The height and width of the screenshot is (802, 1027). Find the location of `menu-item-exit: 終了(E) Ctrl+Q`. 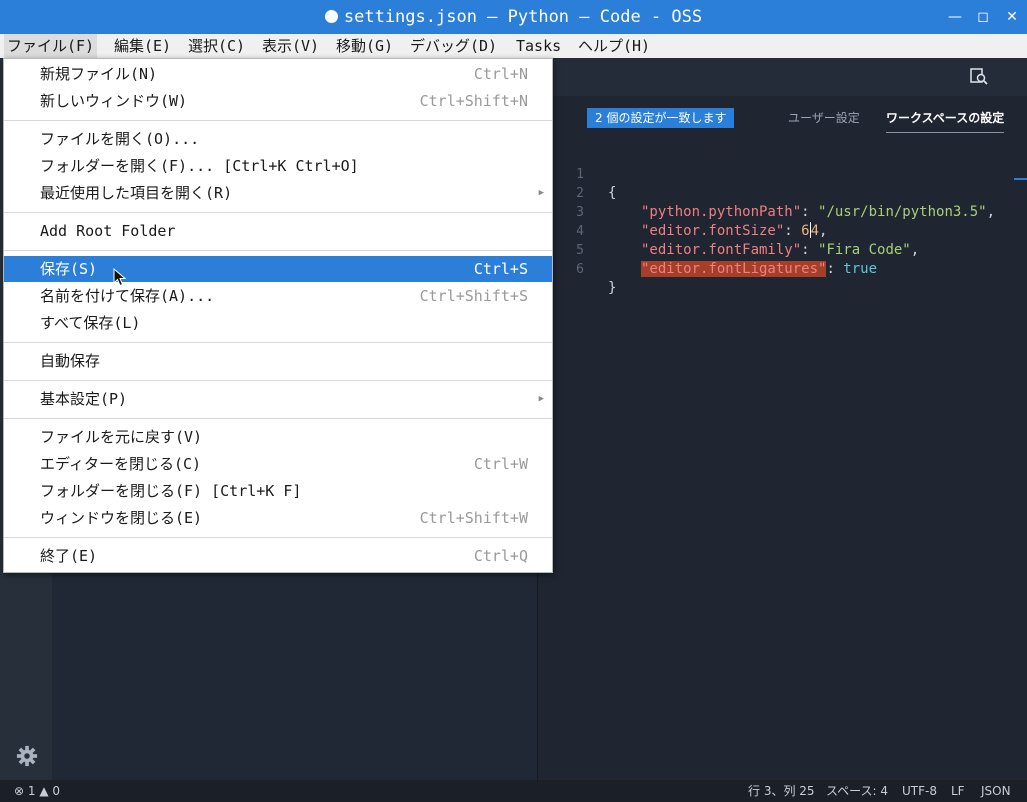

menu-item-exit: 終了(E) Ctrl+Q is located at coordinates (278, 556).